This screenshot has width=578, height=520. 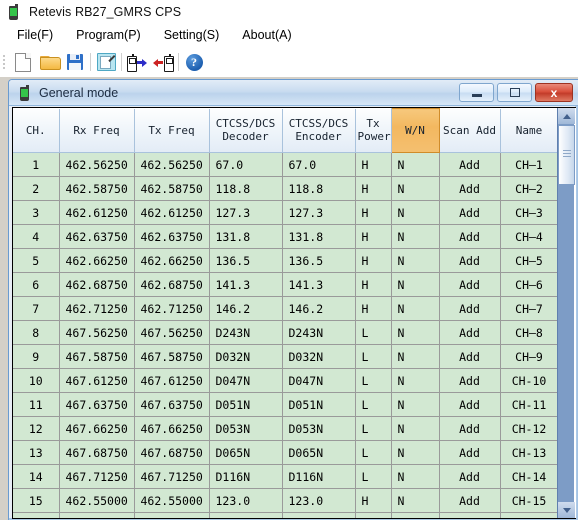 I want to click on cell-tx: 467.63750, so click(x=172, y=404).